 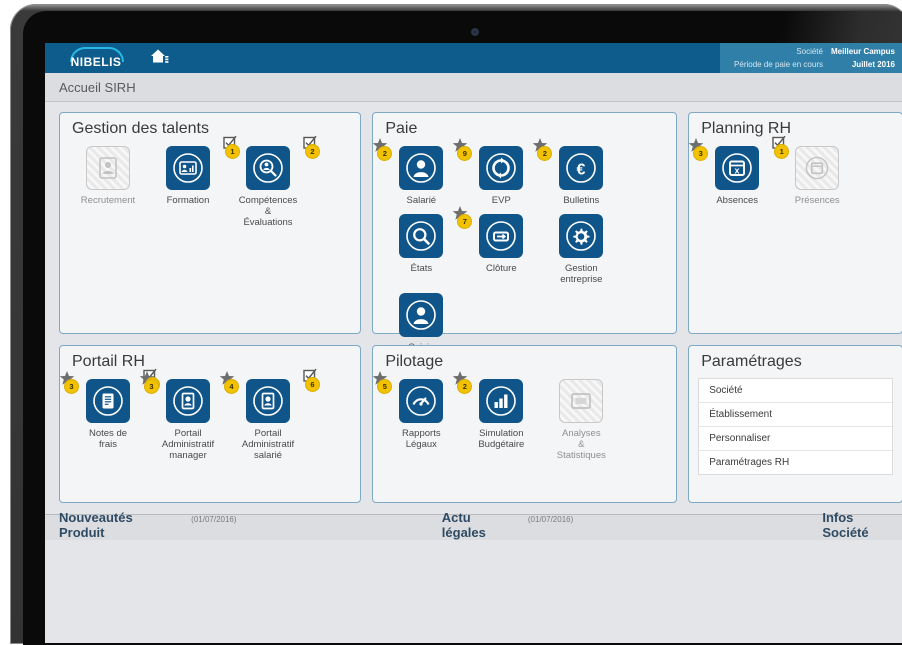 I want to click on calendar-x-icon: x, so click(x=737, y=168).